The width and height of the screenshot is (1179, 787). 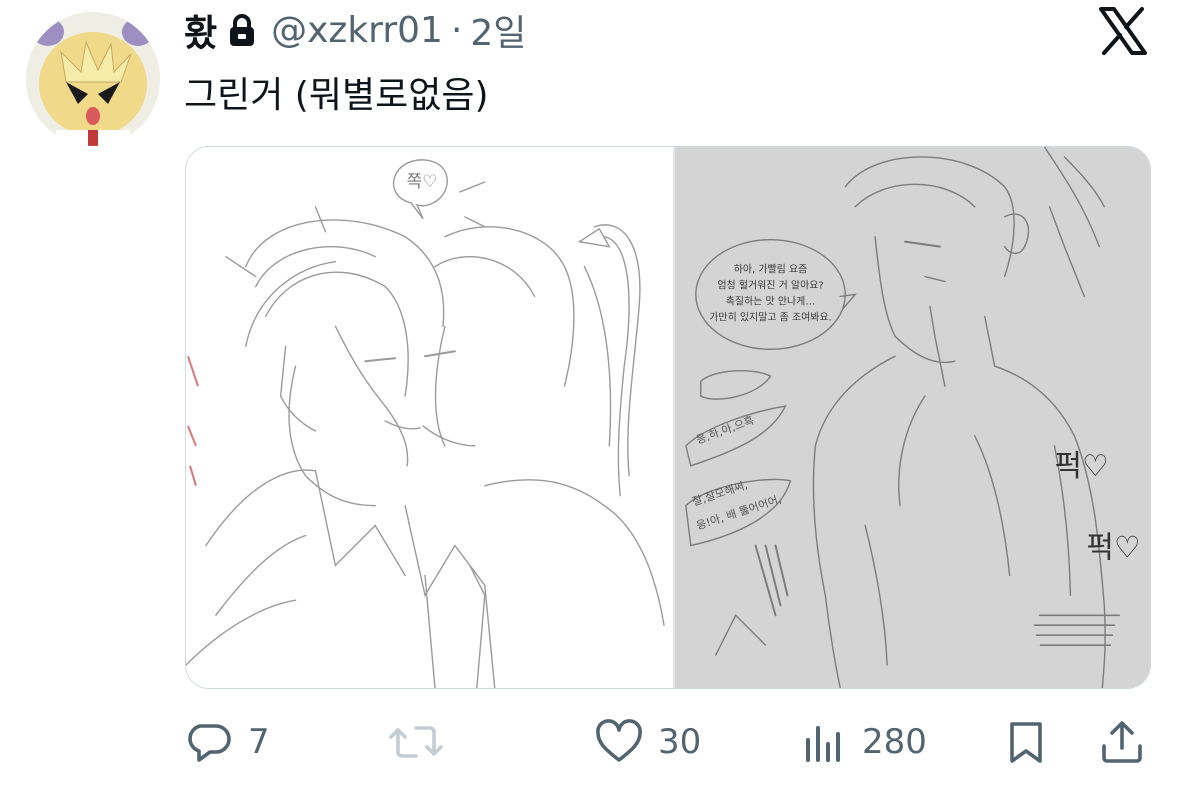 I want to click on reply-button: 7, so click(x=228, y=742).